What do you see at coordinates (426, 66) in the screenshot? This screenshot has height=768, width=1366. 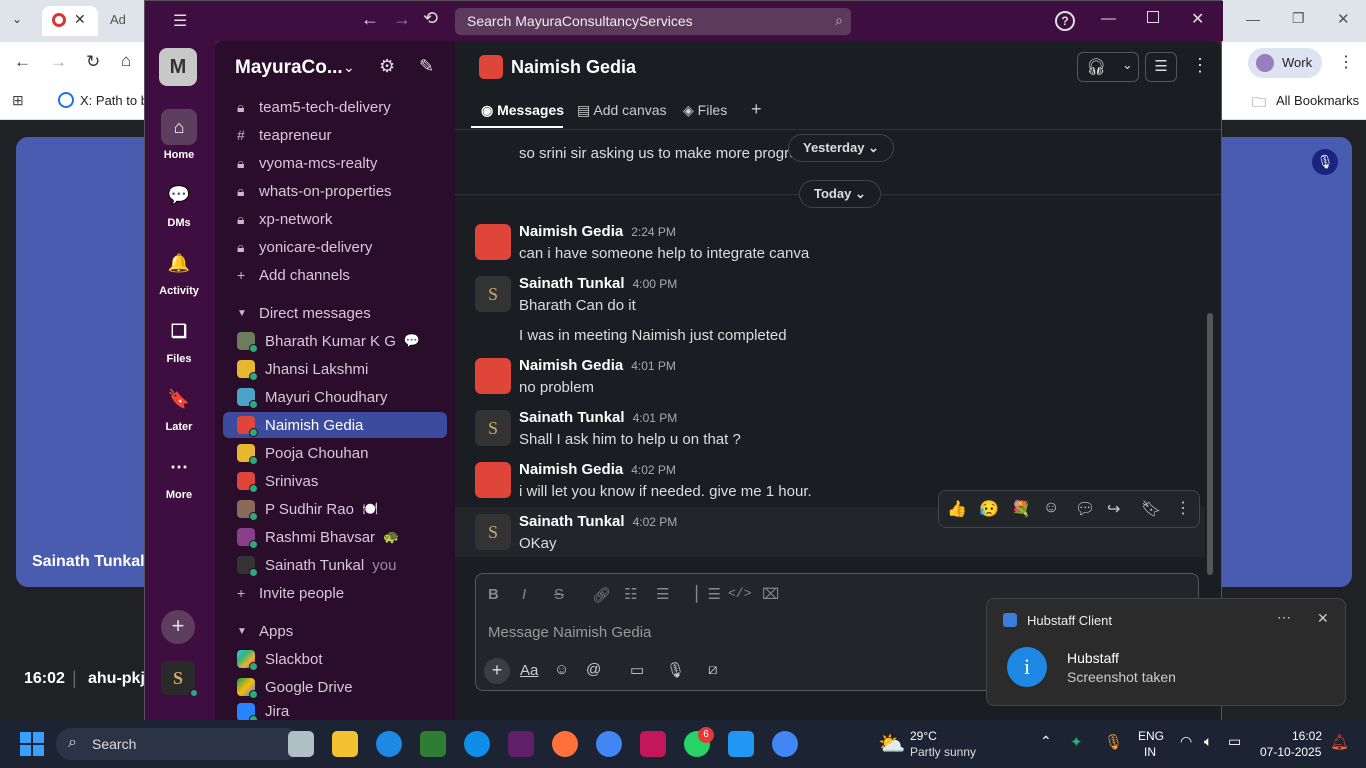 I see `compose-icon: ✎` at bounding box center [426, 66].